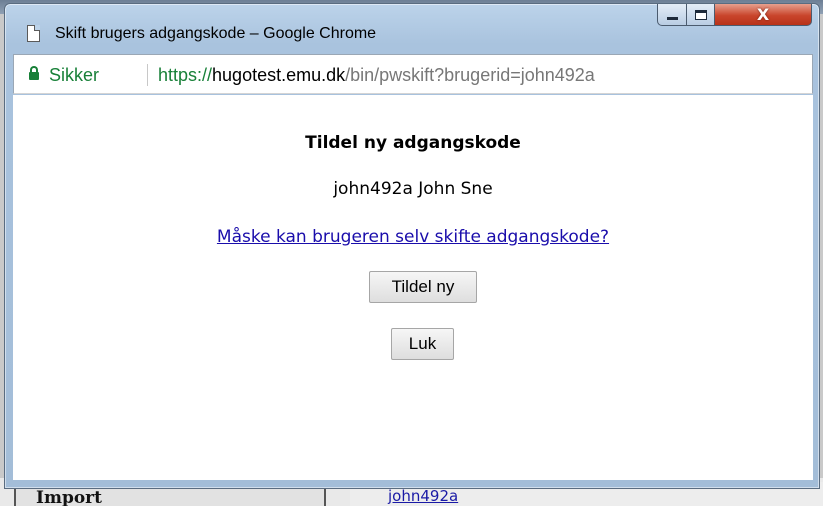 The height and width of the screenshot is (506, 823). Describe the element at coordinates (672, 15) in the screenshot. I see `minimize-button` at that location.